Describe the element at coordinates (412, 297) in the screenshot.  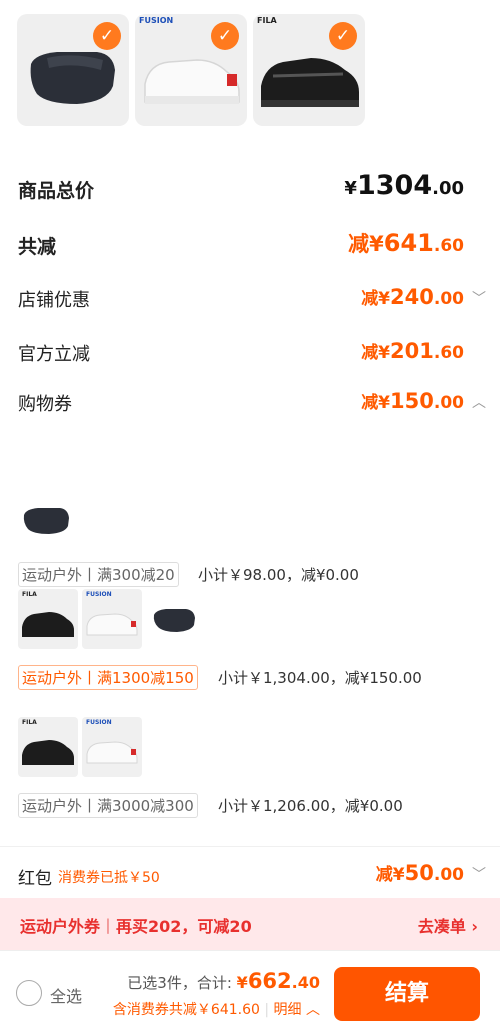
I see `store-discount-value: 减¥240.00` at that location.